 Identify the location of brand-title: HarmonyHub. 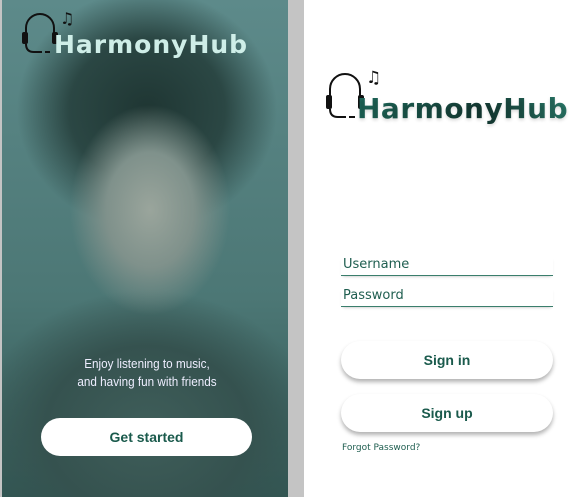
(463, 108).